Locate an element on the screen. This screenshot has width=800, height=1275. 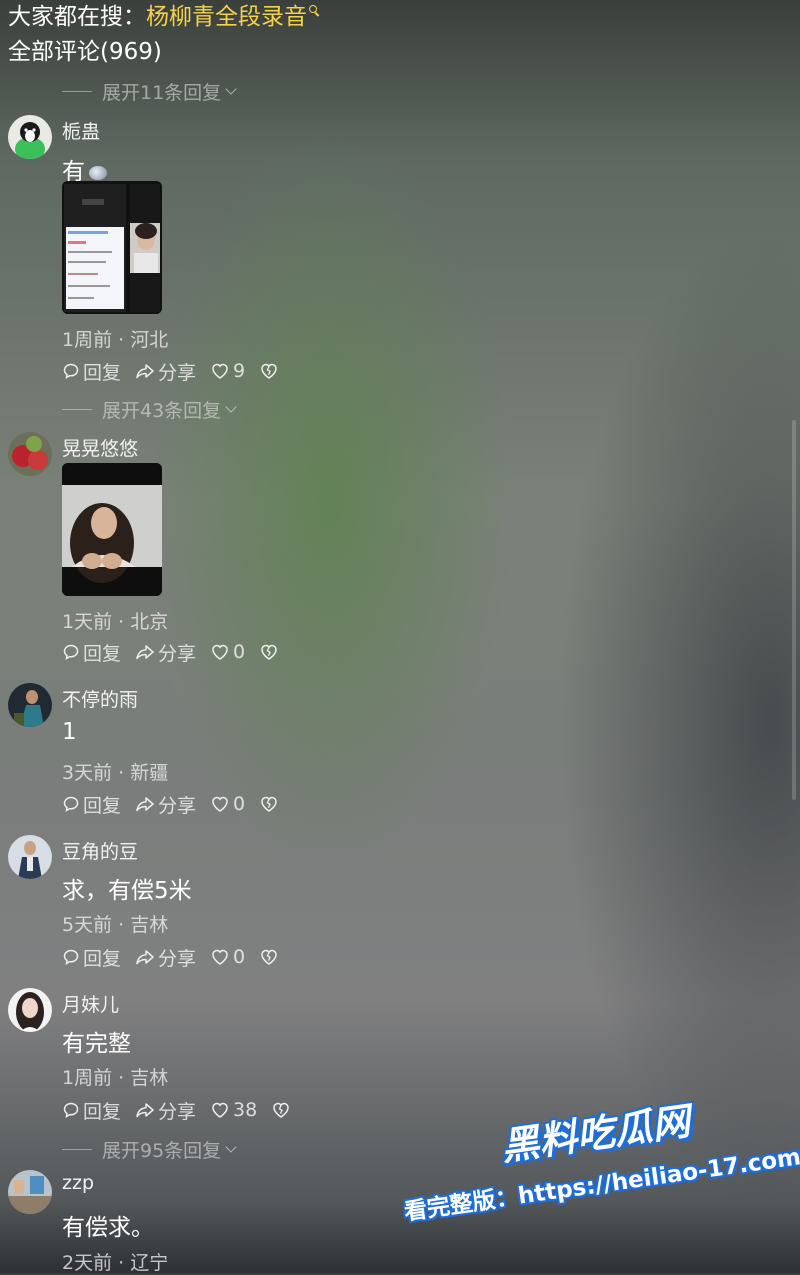
trending-search-query: 杨柳青全段录音 is located at coordinates (226, 17).